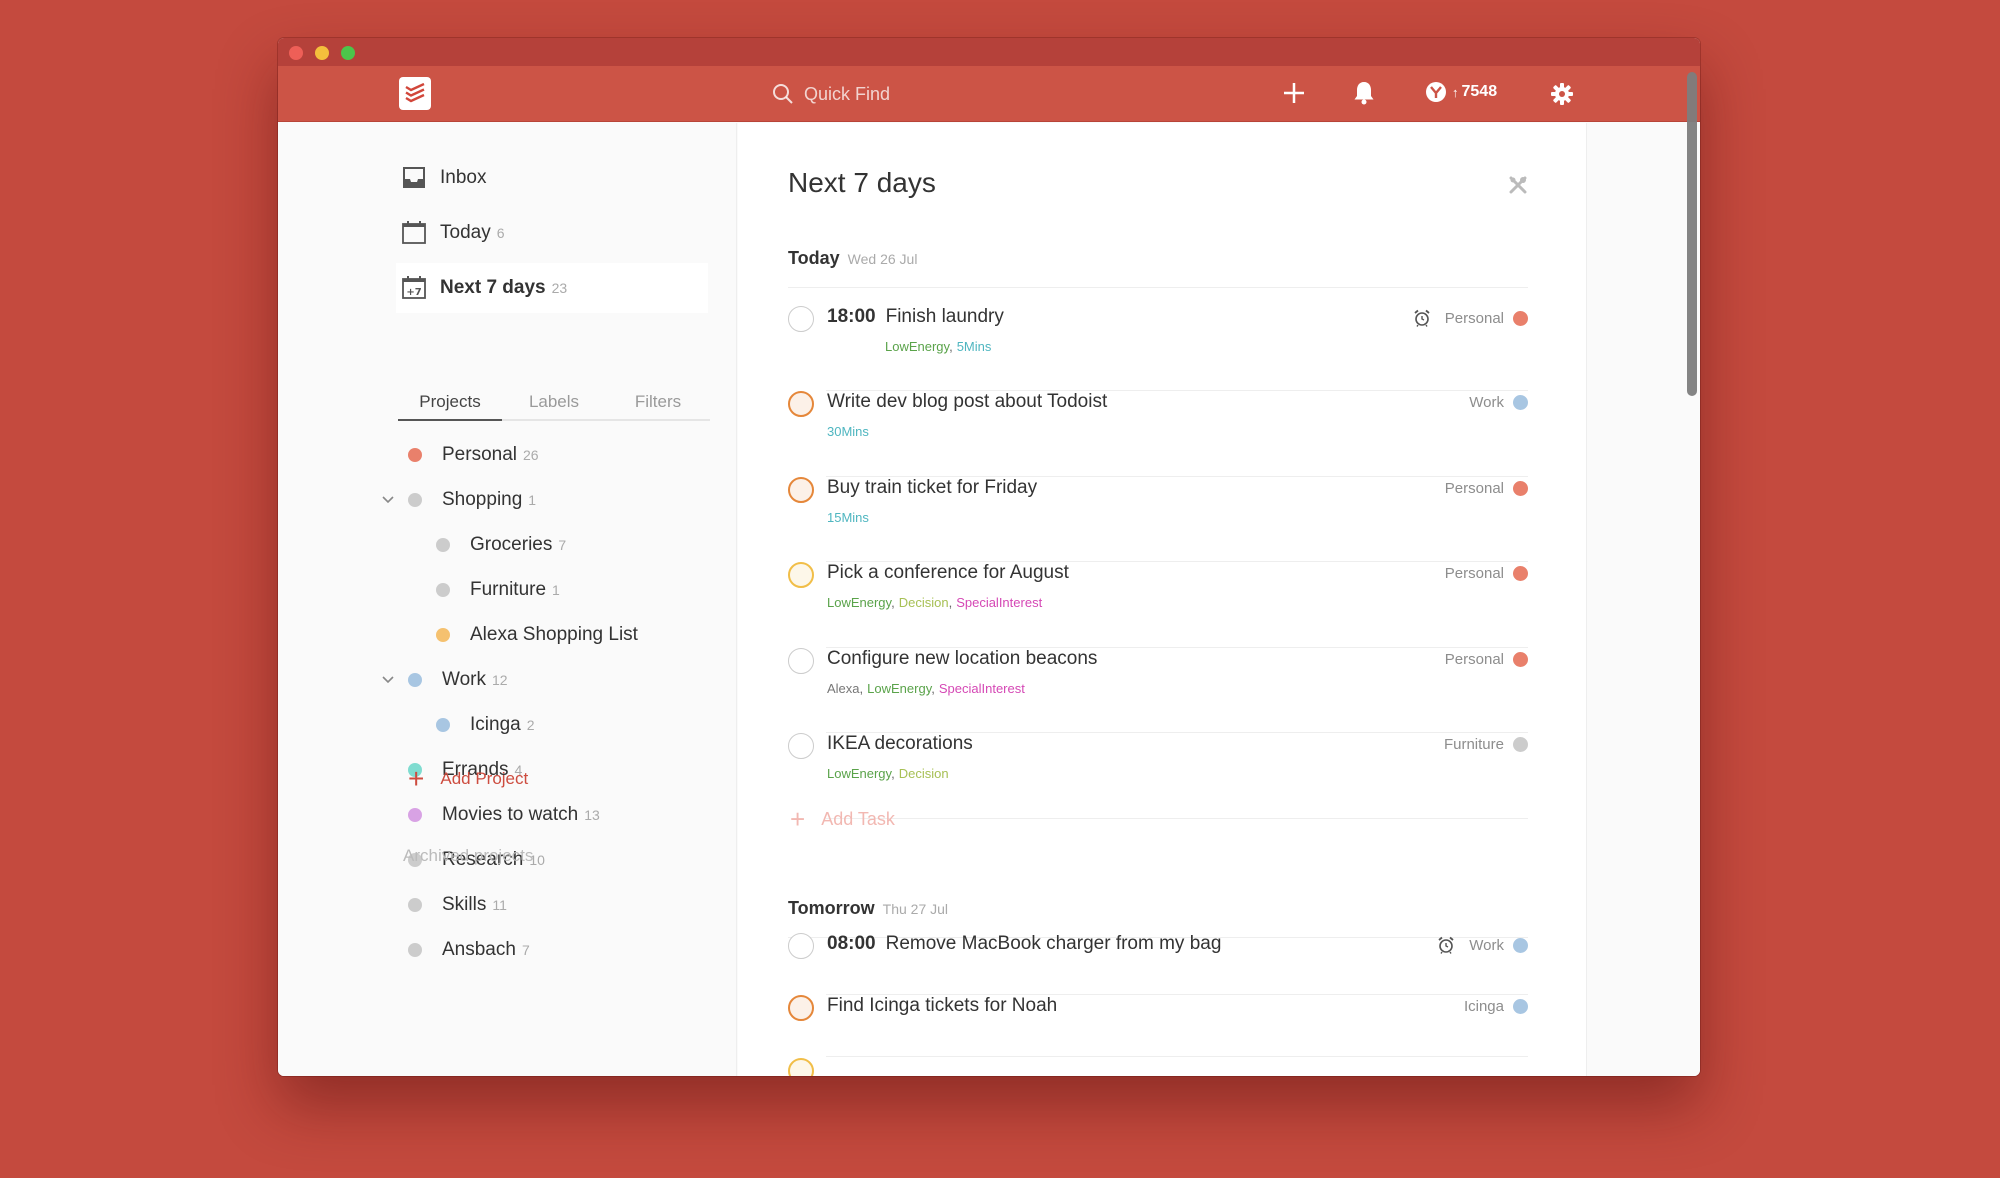  Describe the element at coordinates (915, 317) in the screenshot. I see `task-content: 18:00 Finish laundry` at that location.